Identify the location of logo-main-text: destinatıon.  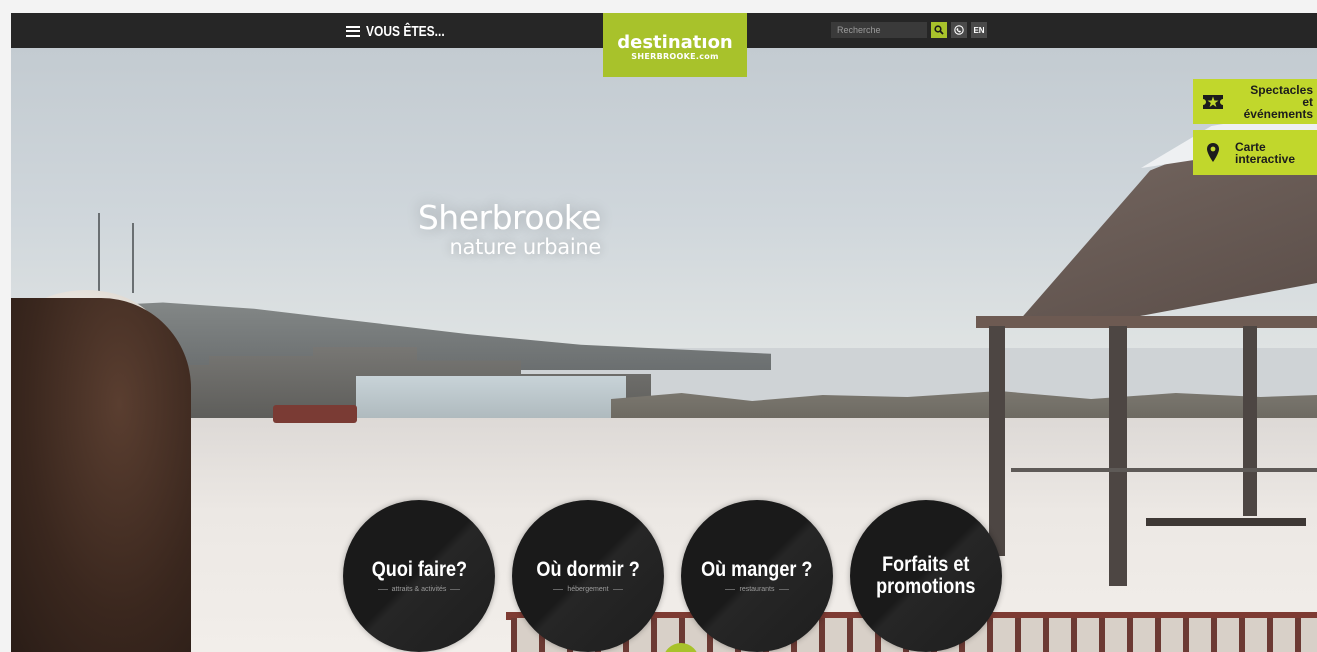
(675, 42).